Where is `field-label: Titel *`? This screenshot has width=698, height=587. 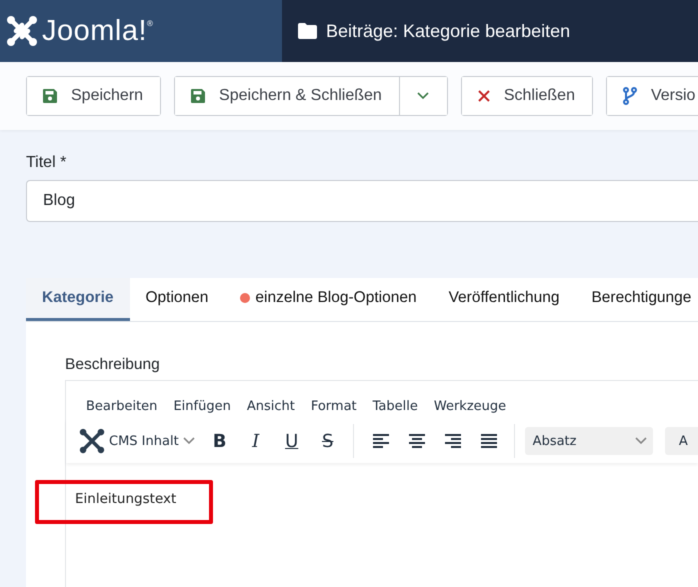 field-label: Titel * is located at coordinates (47, 163).